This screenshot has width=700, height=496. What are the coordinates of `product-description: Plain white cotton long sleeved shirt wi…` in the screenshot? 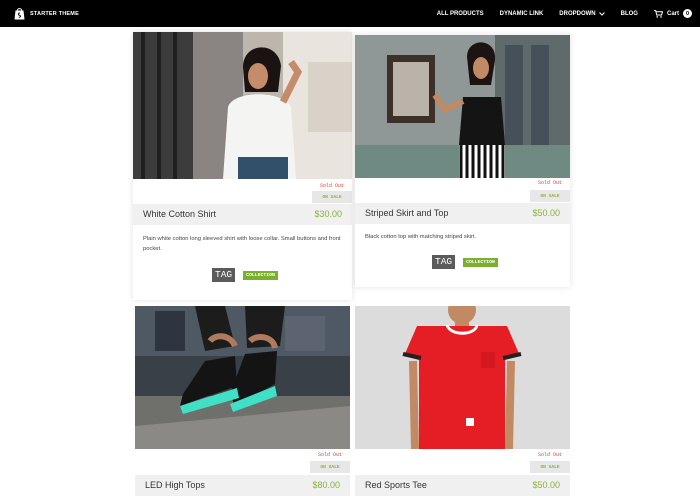 It's located at (242, 244).